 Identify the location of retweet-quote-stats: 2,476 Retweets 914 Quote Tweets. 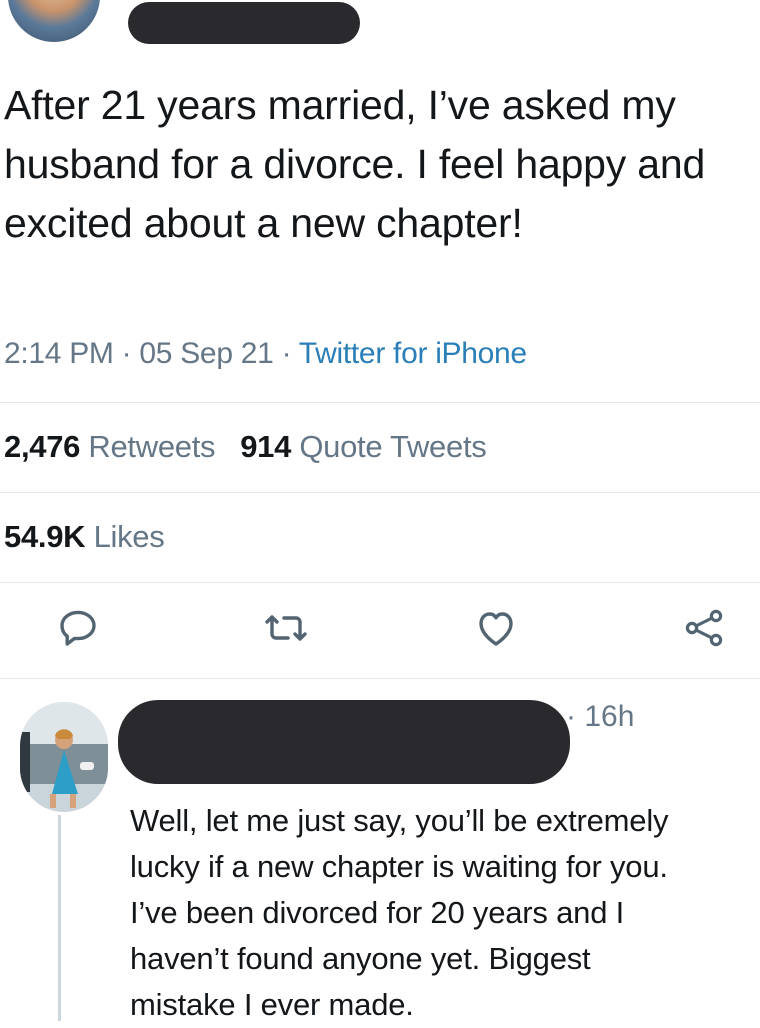
(245, 447).